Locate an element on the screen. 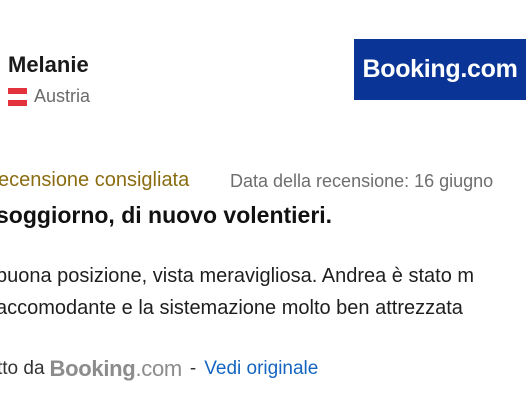  reviewer-name: Melanie is located at coordinates (48, 64).